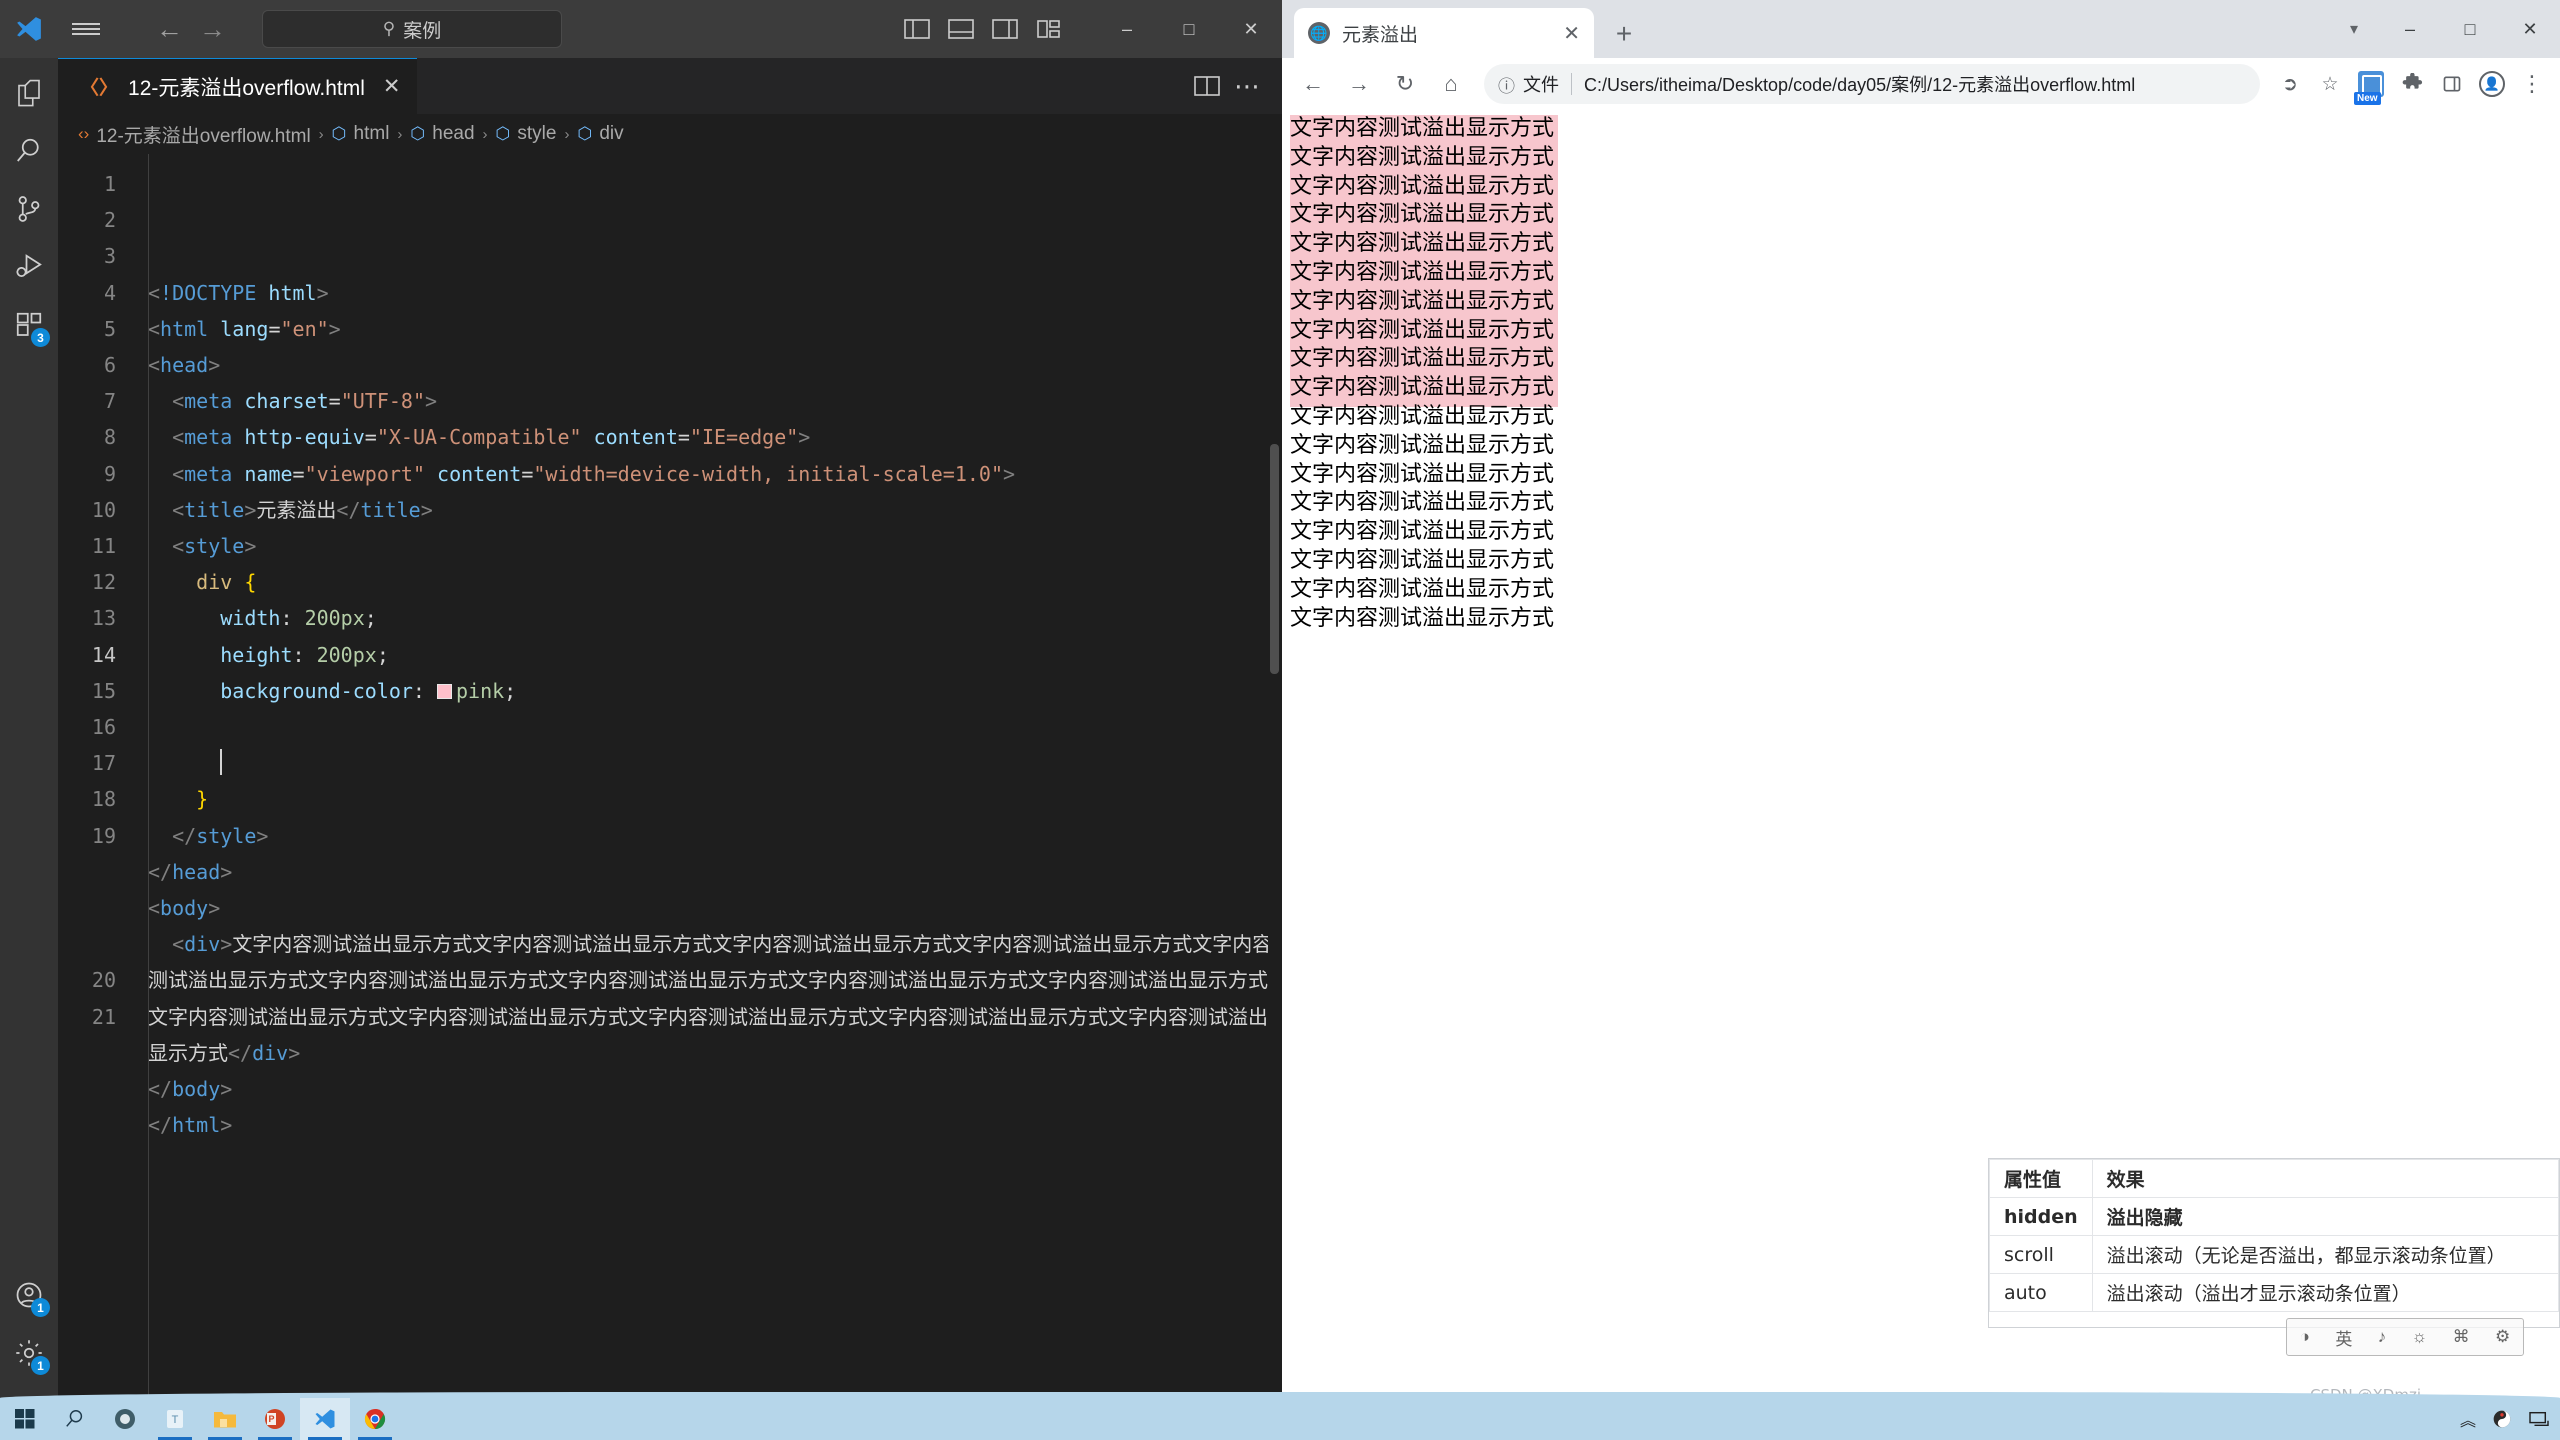 Image resolution: width=2560 pixels, height=1440 pixels. I want to click on sidebar-item-run-and-debug, so click(29, 269).